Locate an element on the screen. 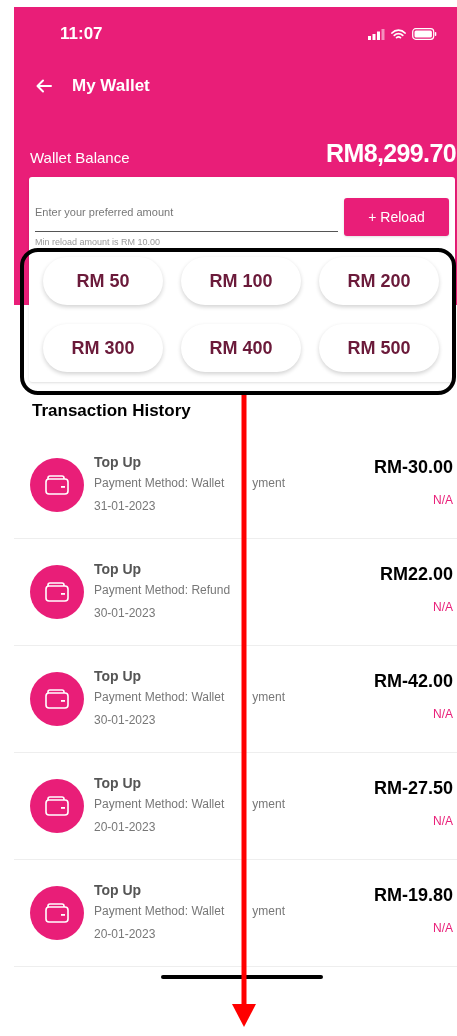  amount-option: RM 100 is located at coordinates (241, 281).